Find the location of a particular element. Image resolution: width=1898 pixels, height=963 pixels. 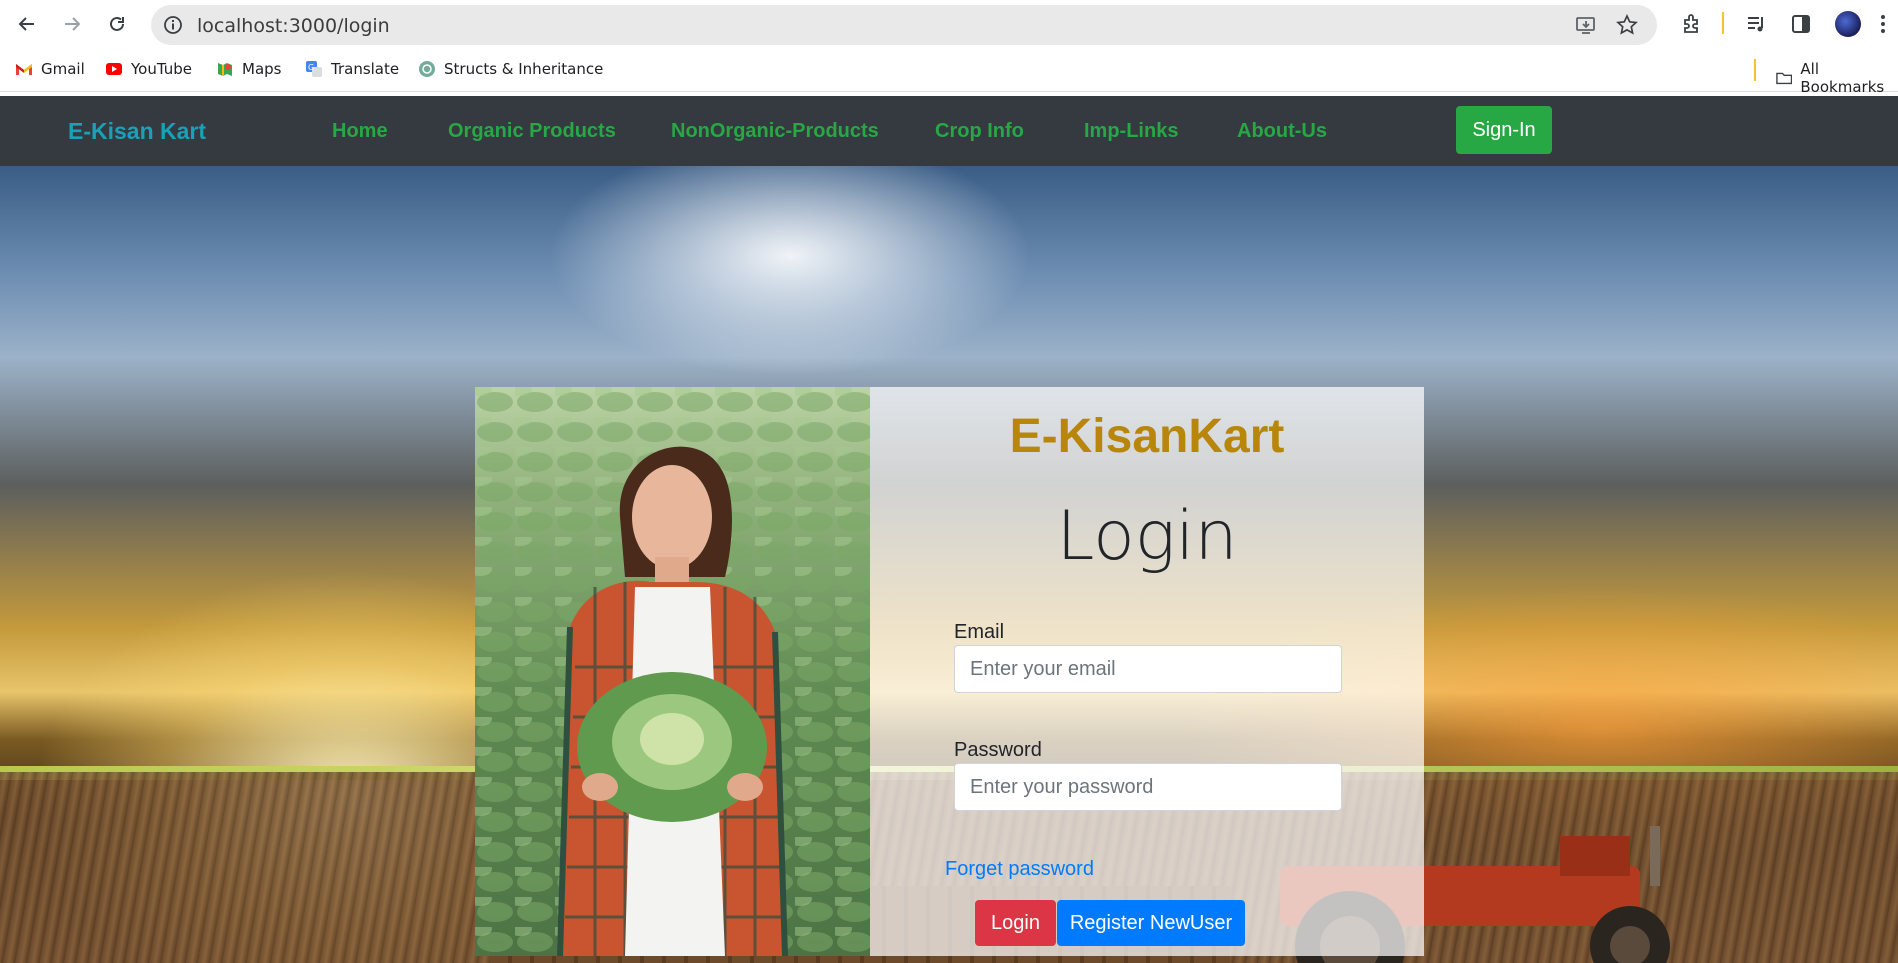

site-info-icon is located at coordinates (173, 25).